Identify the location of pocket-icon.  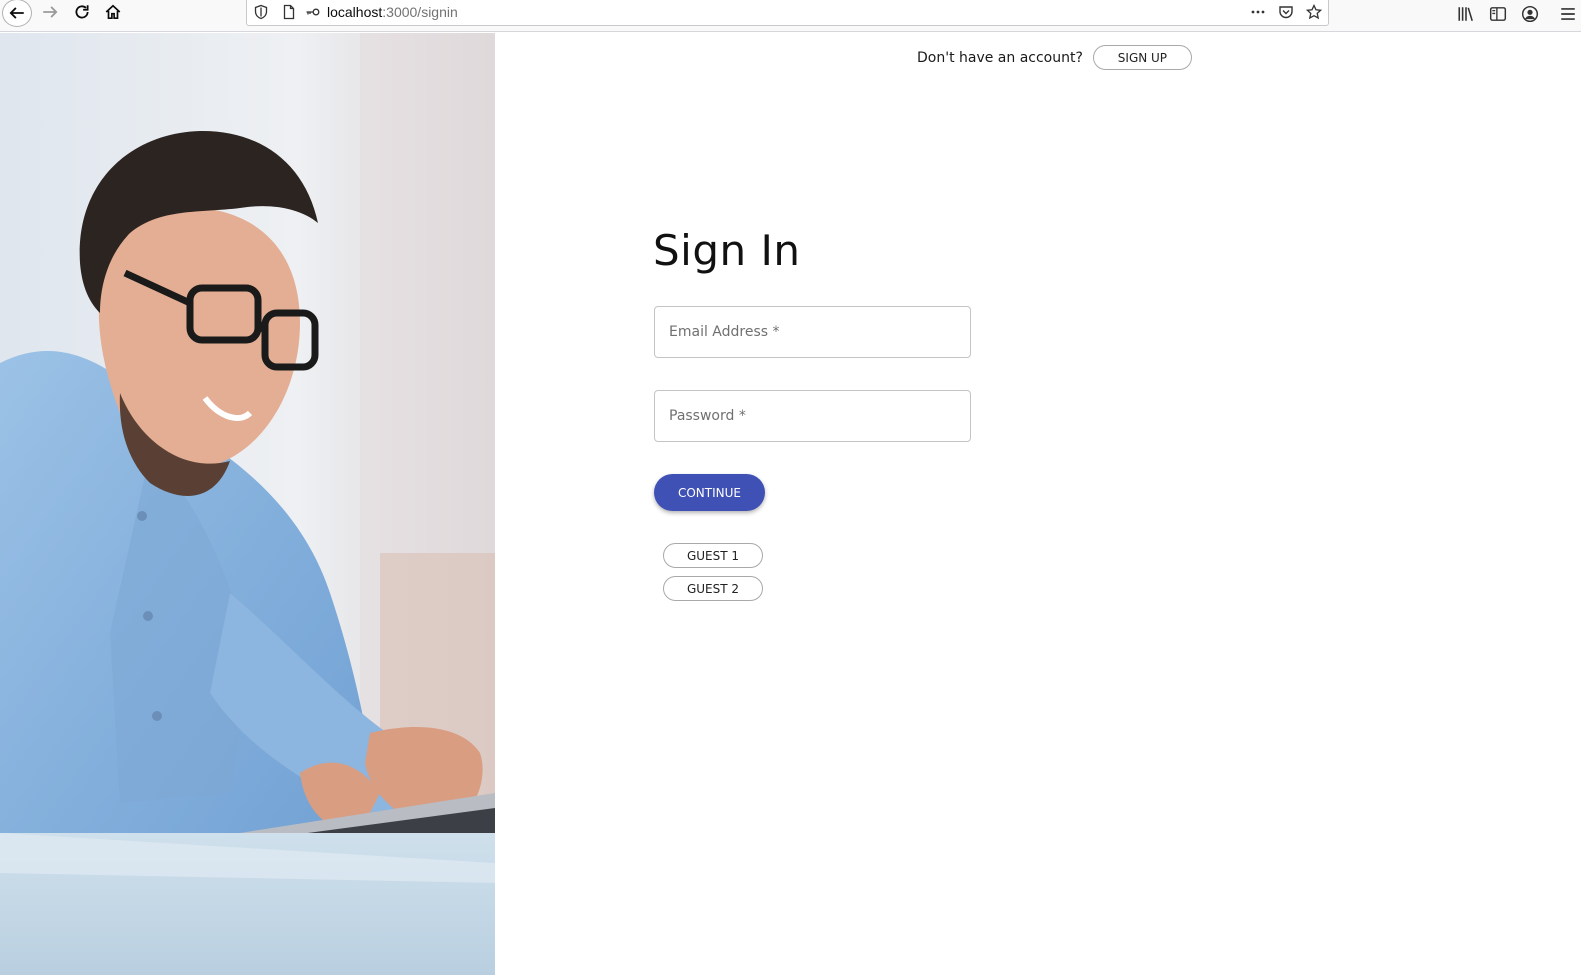
(1286, 12).